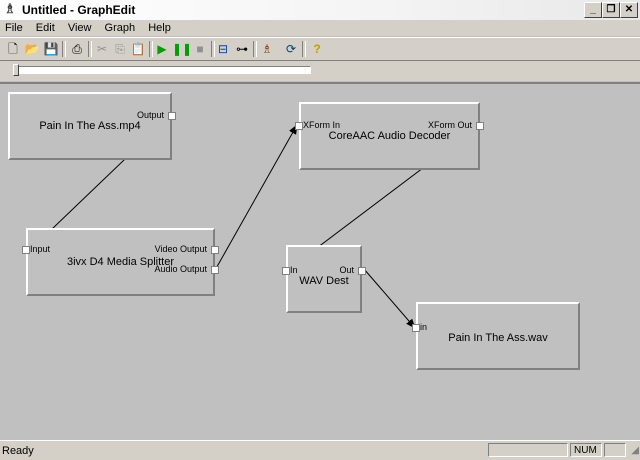  What do you see at coordinates (200, 49) in the screenshot?
I see `stop-icon: ■` at bounding box center [200, 49].